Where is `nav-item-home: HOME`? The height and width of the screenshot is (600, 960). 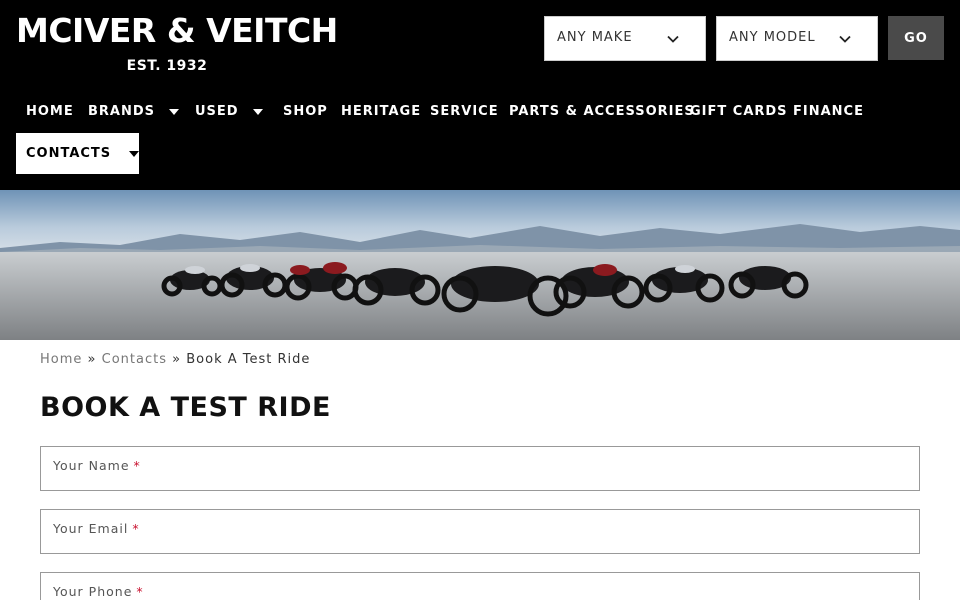
nav-item-home: HOME is located at coordinates (50, 112).